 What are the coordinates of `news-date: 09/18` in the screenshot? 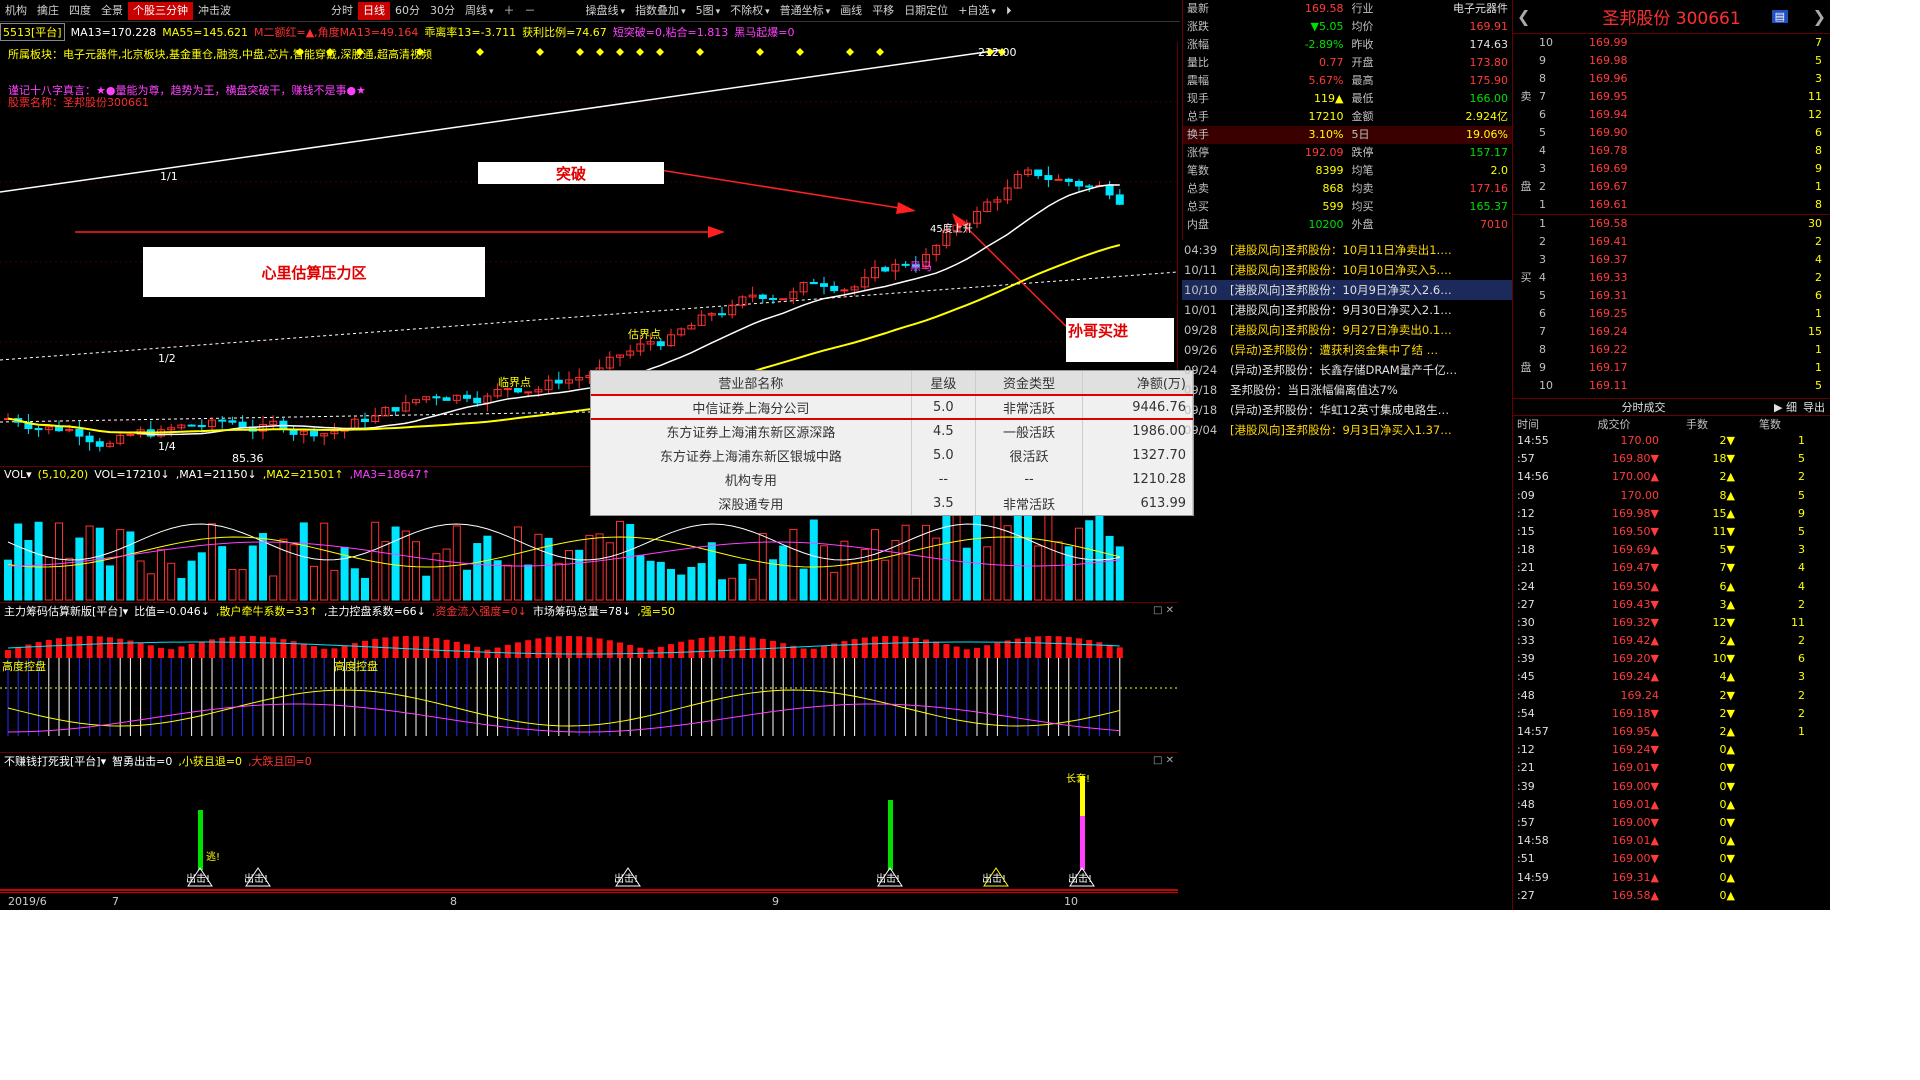 It's located at (1201, 410).